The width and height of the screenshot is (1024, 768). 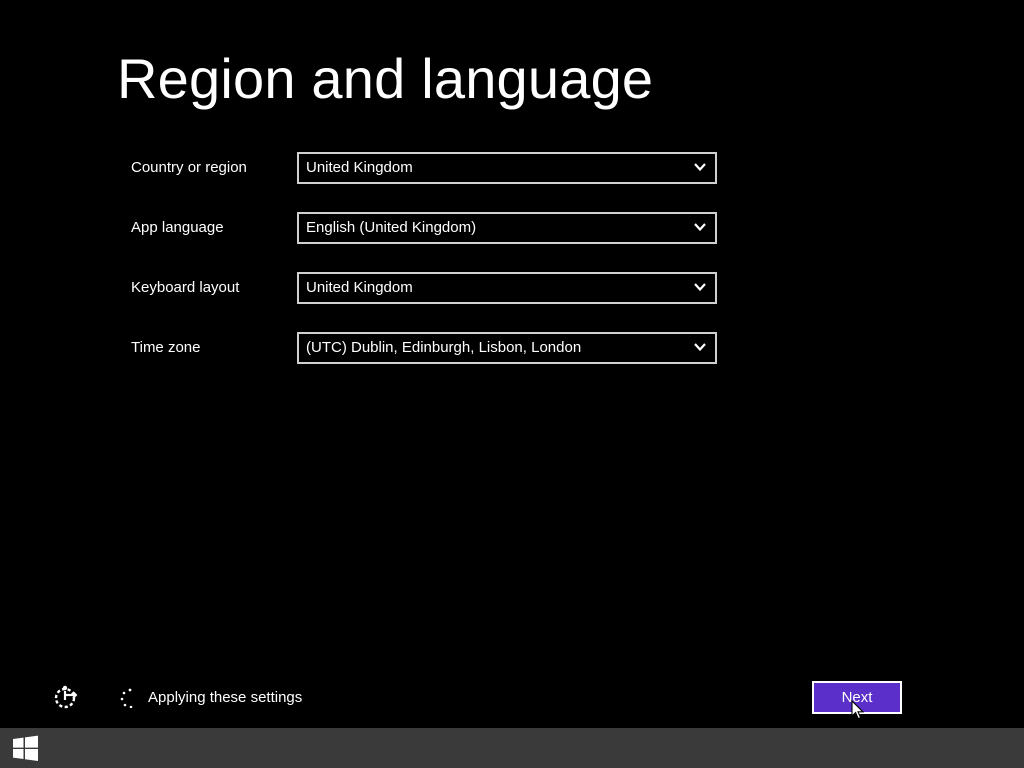 I want to click on time-zone-label: Time zone, so click(x=166, y=347).